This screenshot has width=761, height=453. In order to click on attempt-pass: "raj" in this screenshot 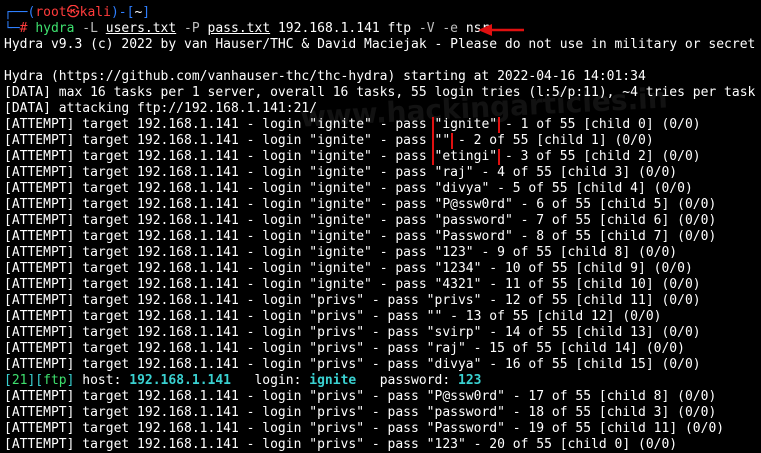, I will do `click(446, 348)`.